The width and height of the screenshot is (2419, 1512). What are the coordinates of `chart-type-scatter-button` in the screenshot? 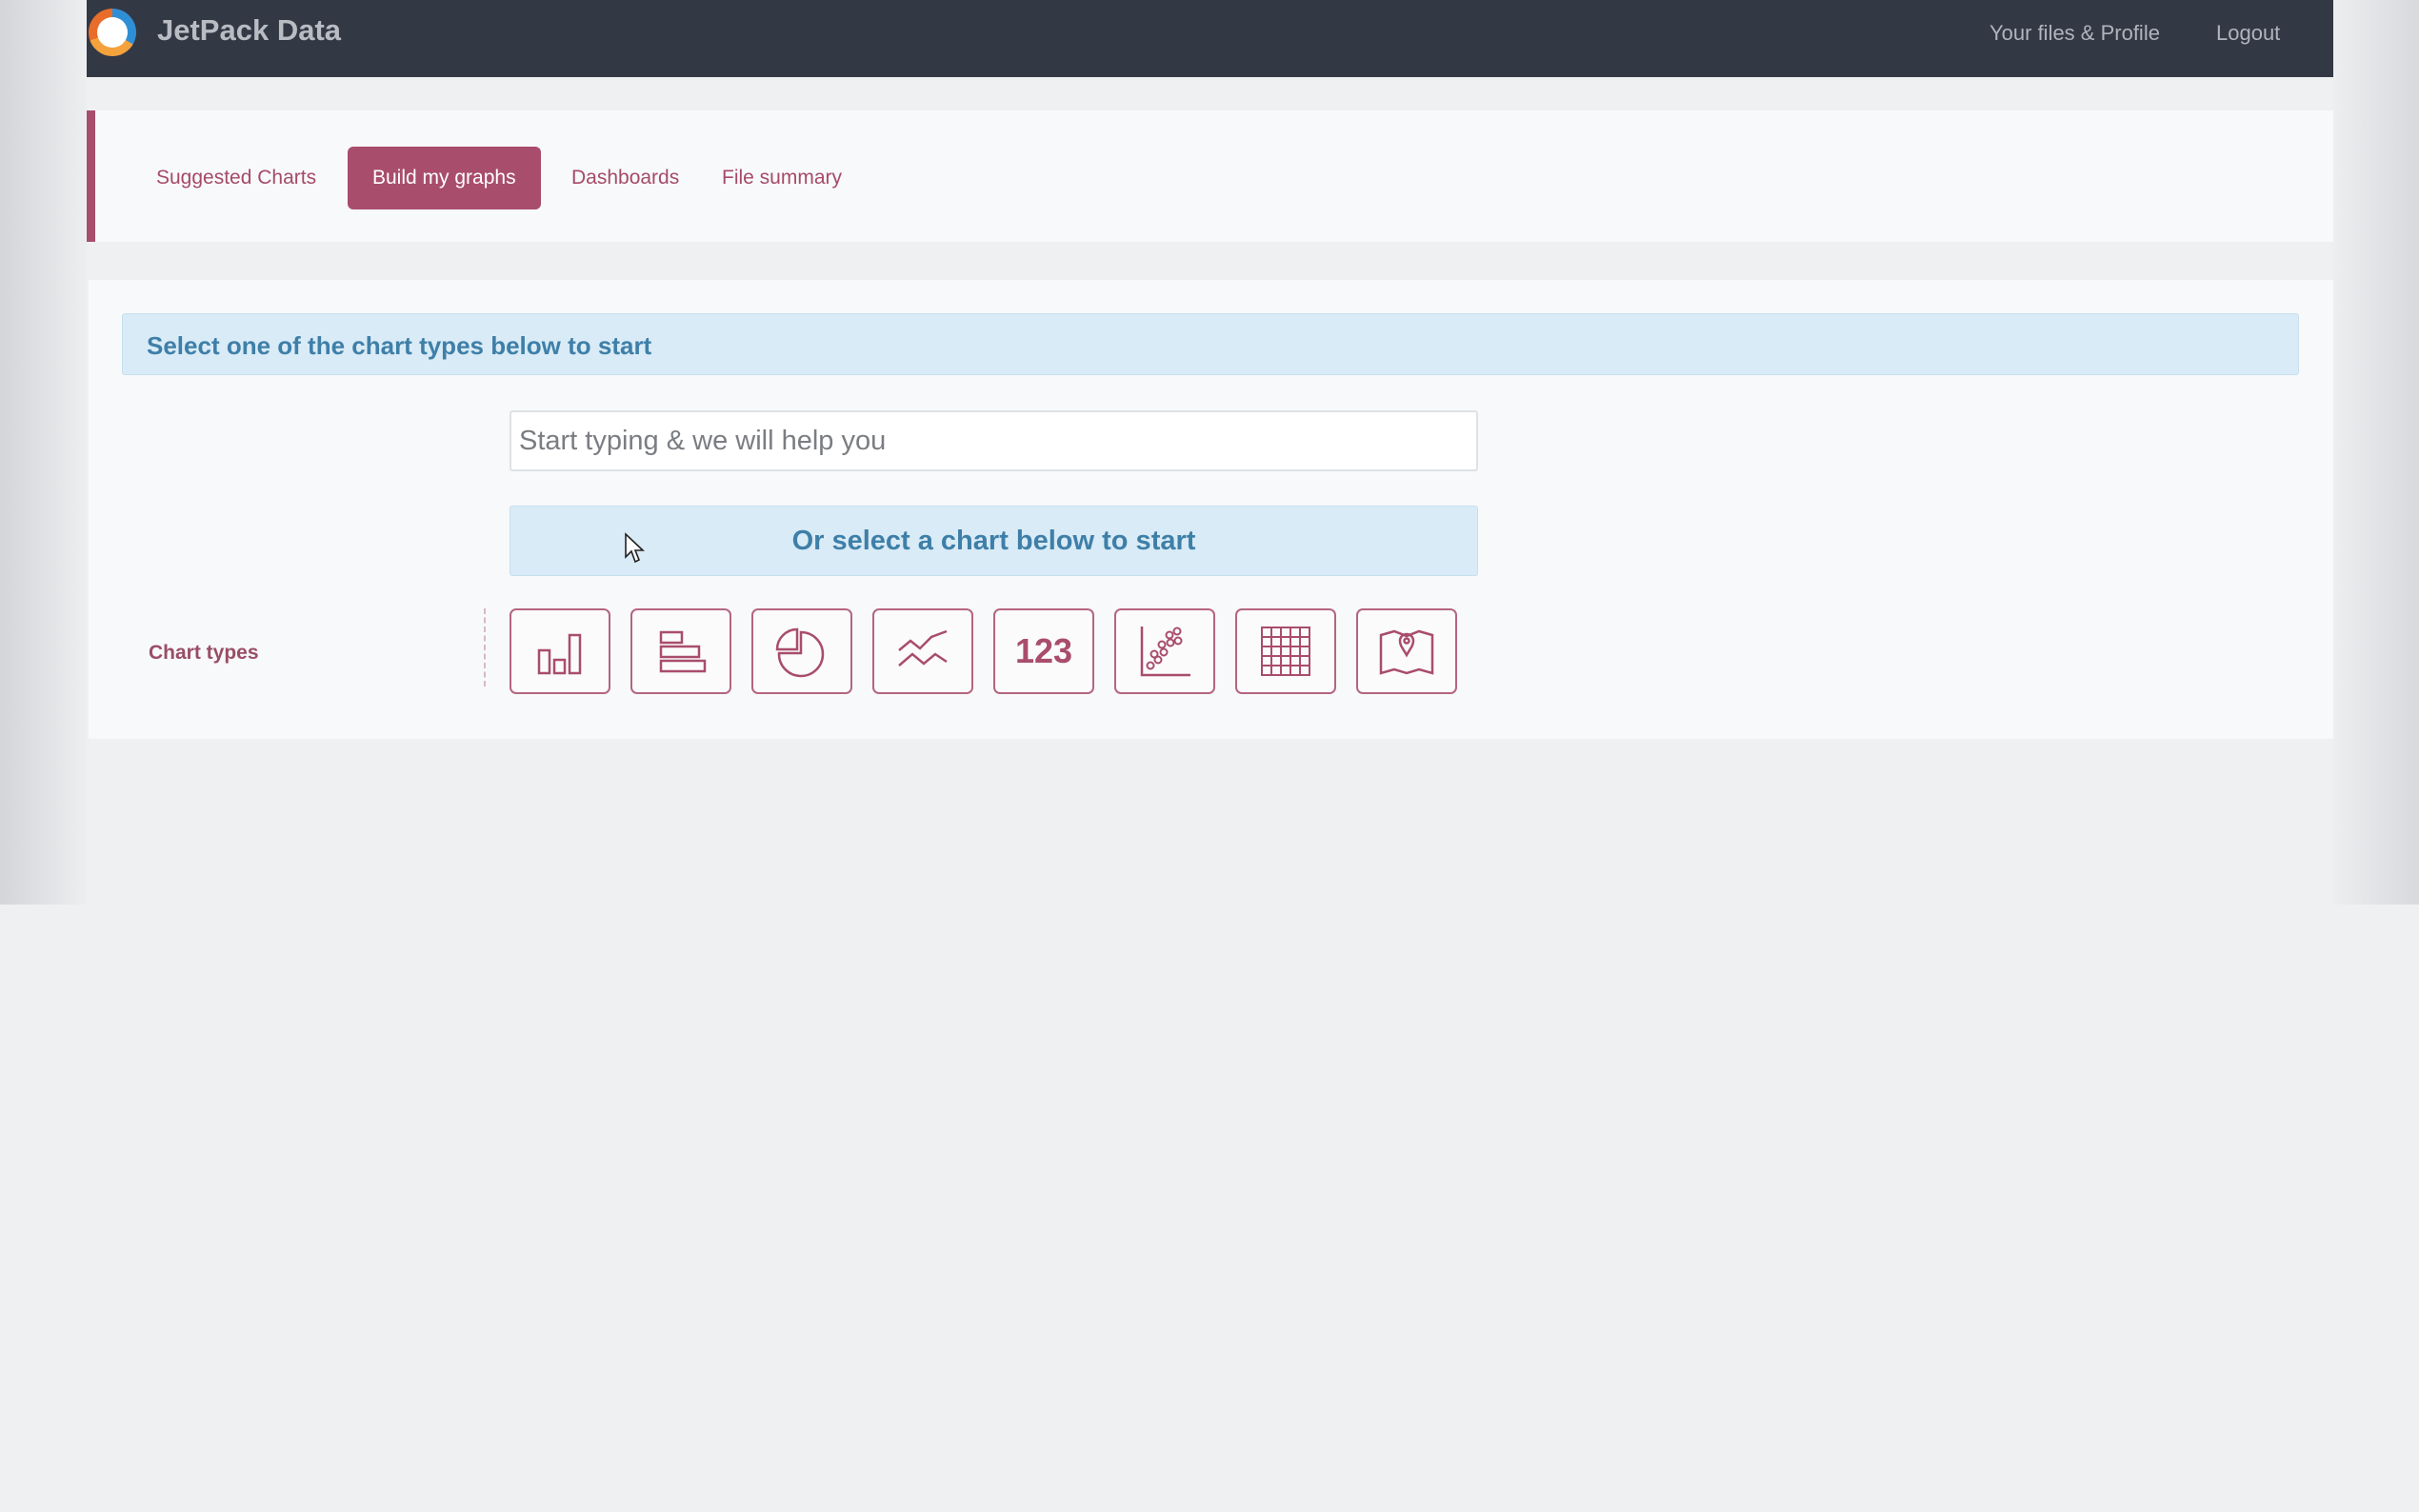 It's located at (1164, 651).